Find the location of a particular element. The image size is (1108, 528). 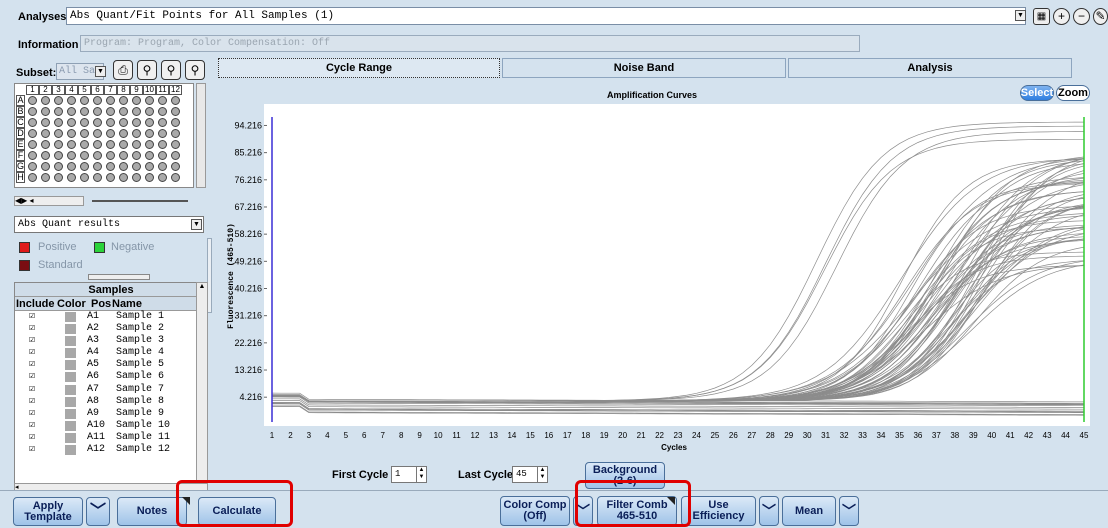

plate-row-label: G is located at coordinates (20, 166).